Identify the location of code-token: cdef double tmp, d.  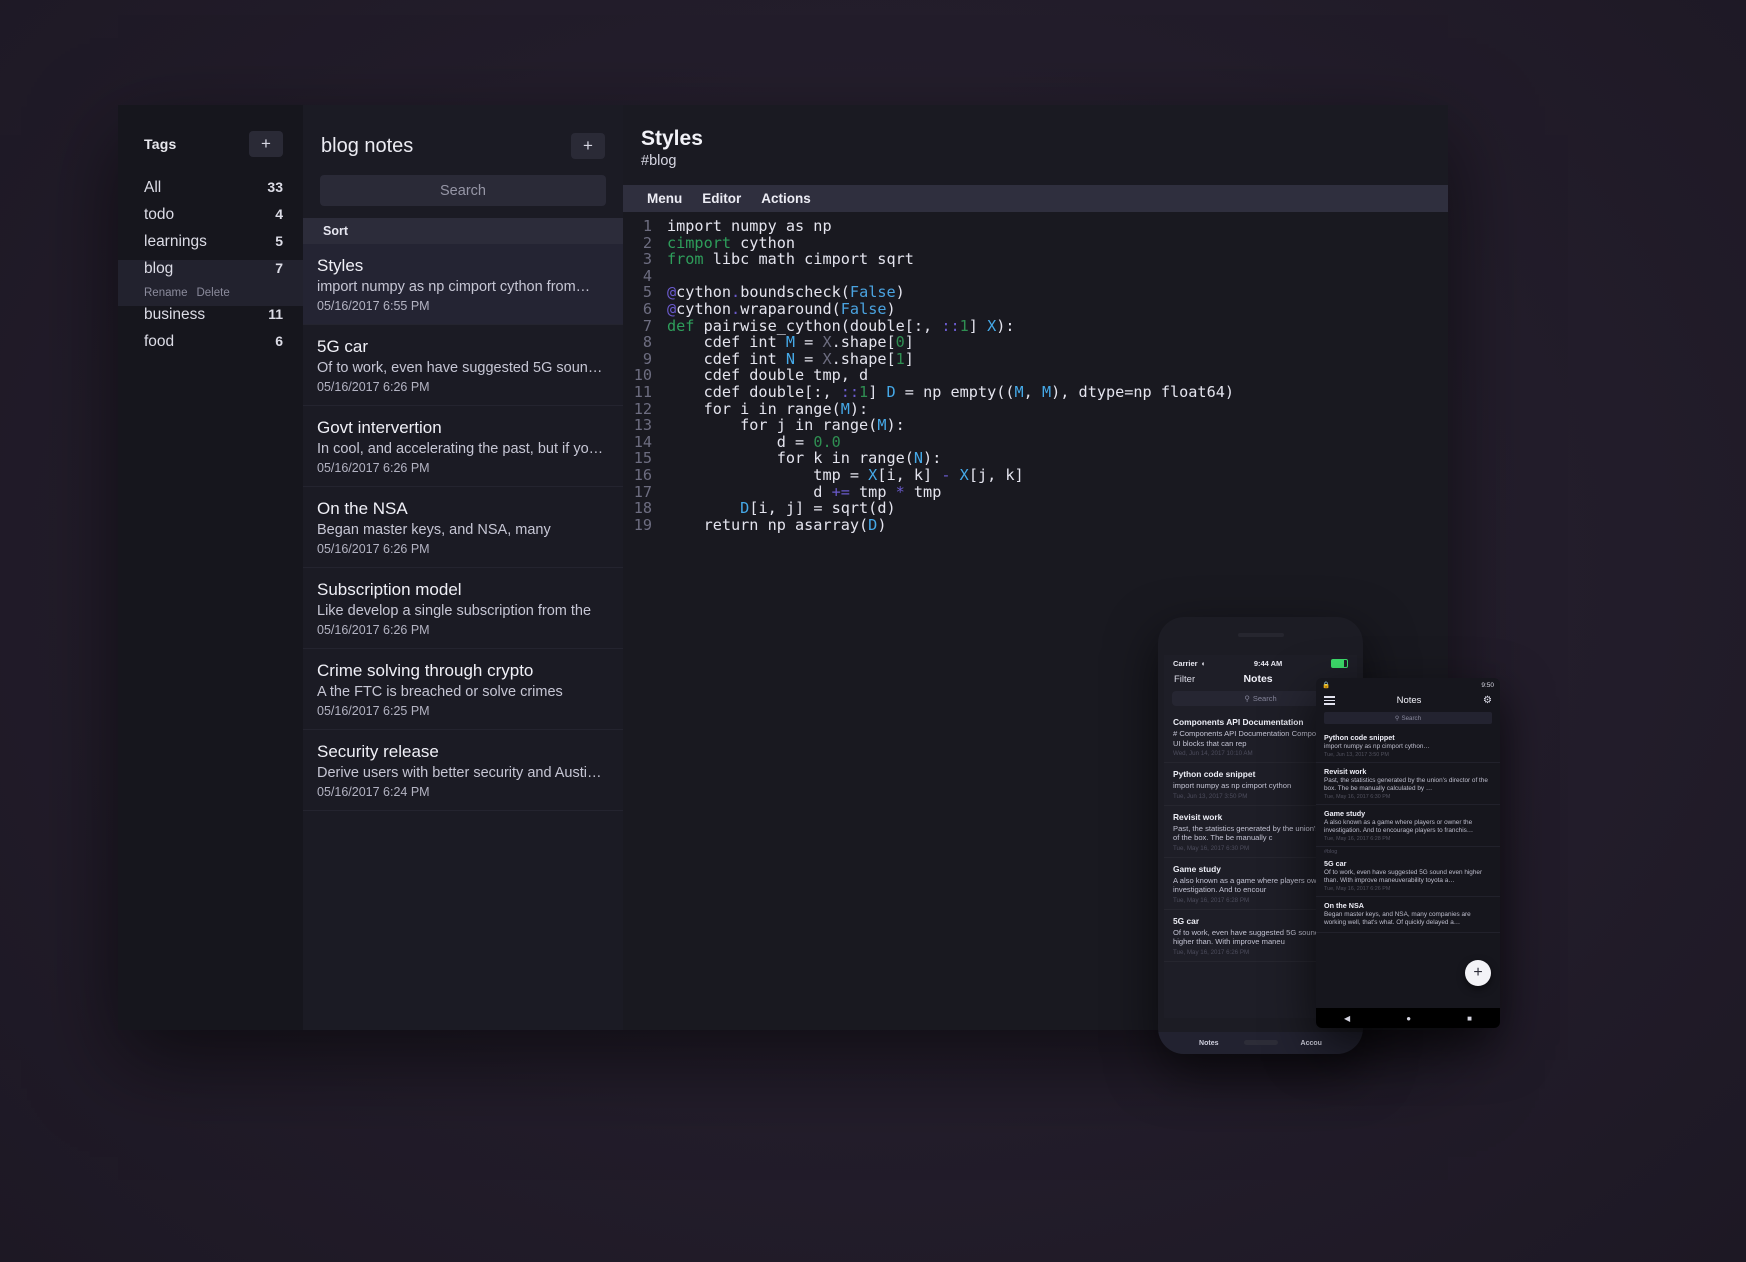
(768, 375).